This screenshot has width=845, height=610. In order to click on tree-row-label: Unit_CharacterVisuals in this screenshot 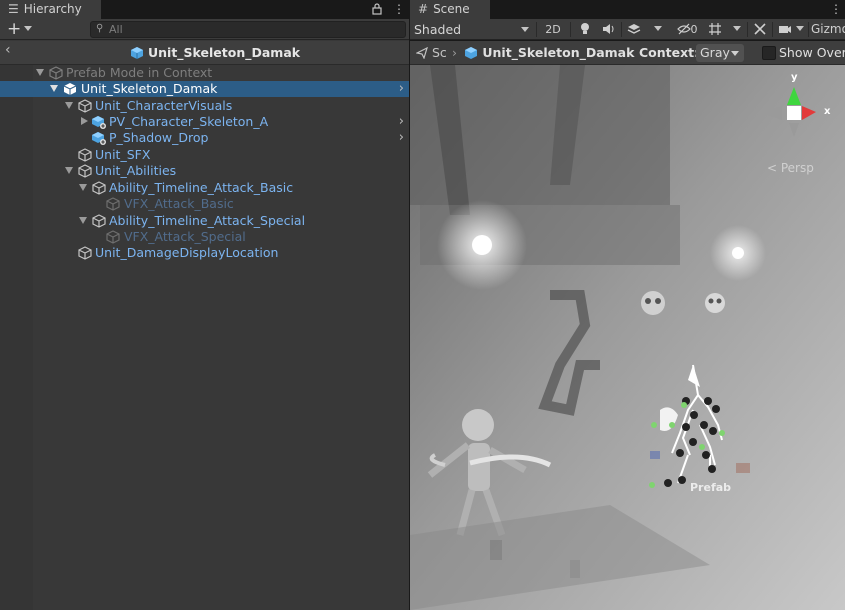, I will do `click(164, 105)`.